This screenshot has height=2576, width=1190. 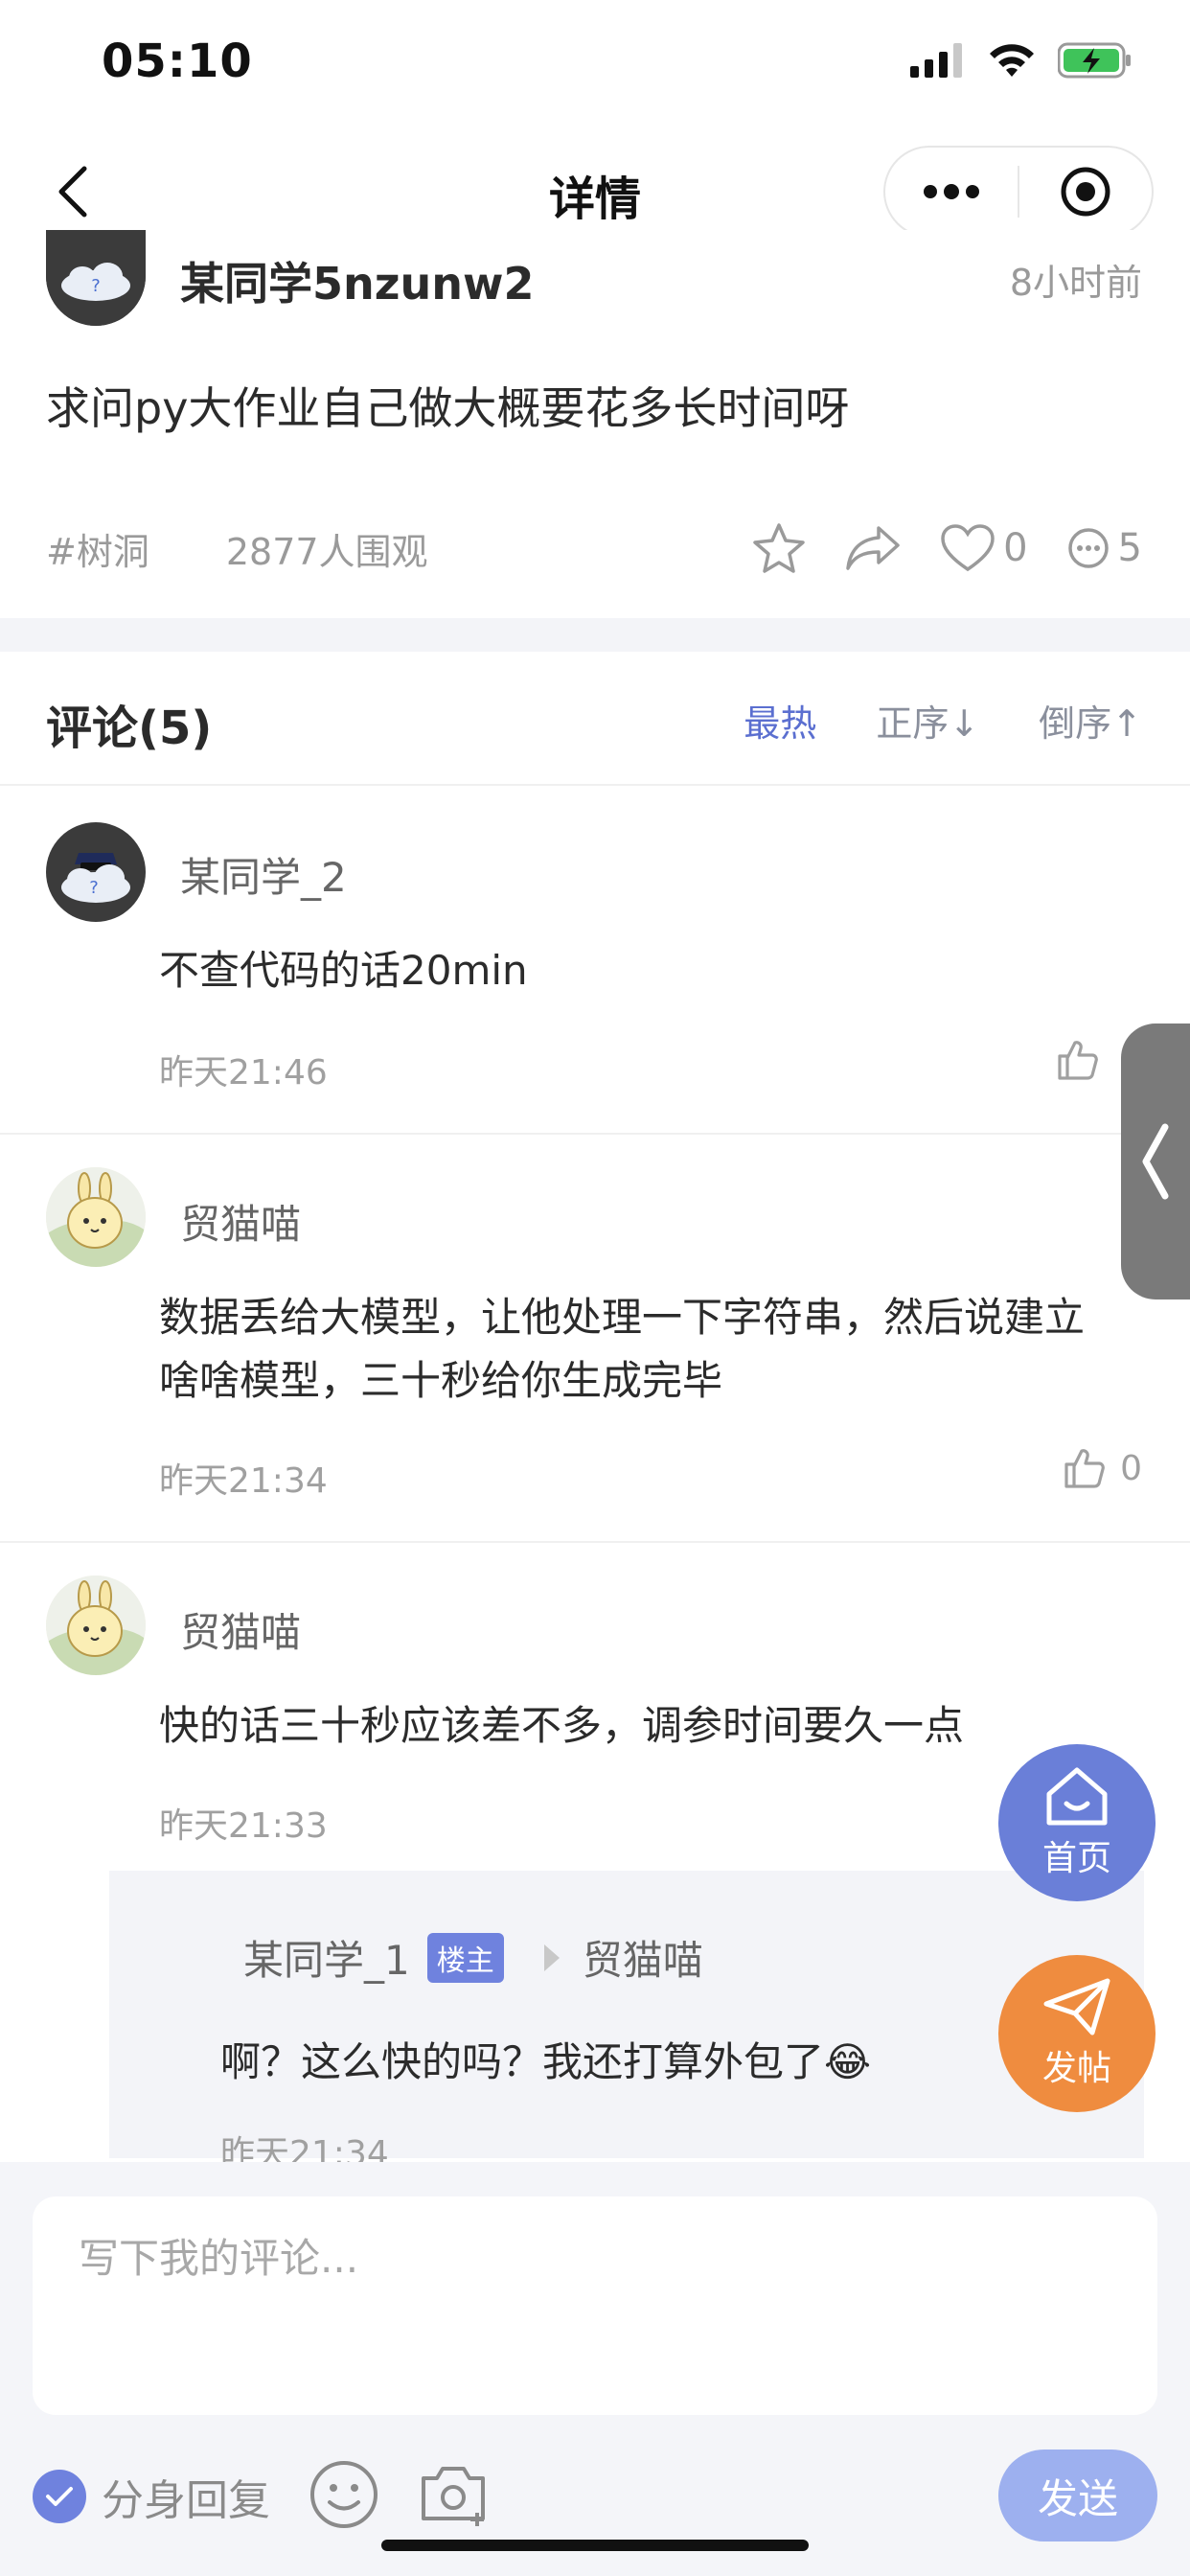 I want to click on favorite-button, so click(x=779, y=548).